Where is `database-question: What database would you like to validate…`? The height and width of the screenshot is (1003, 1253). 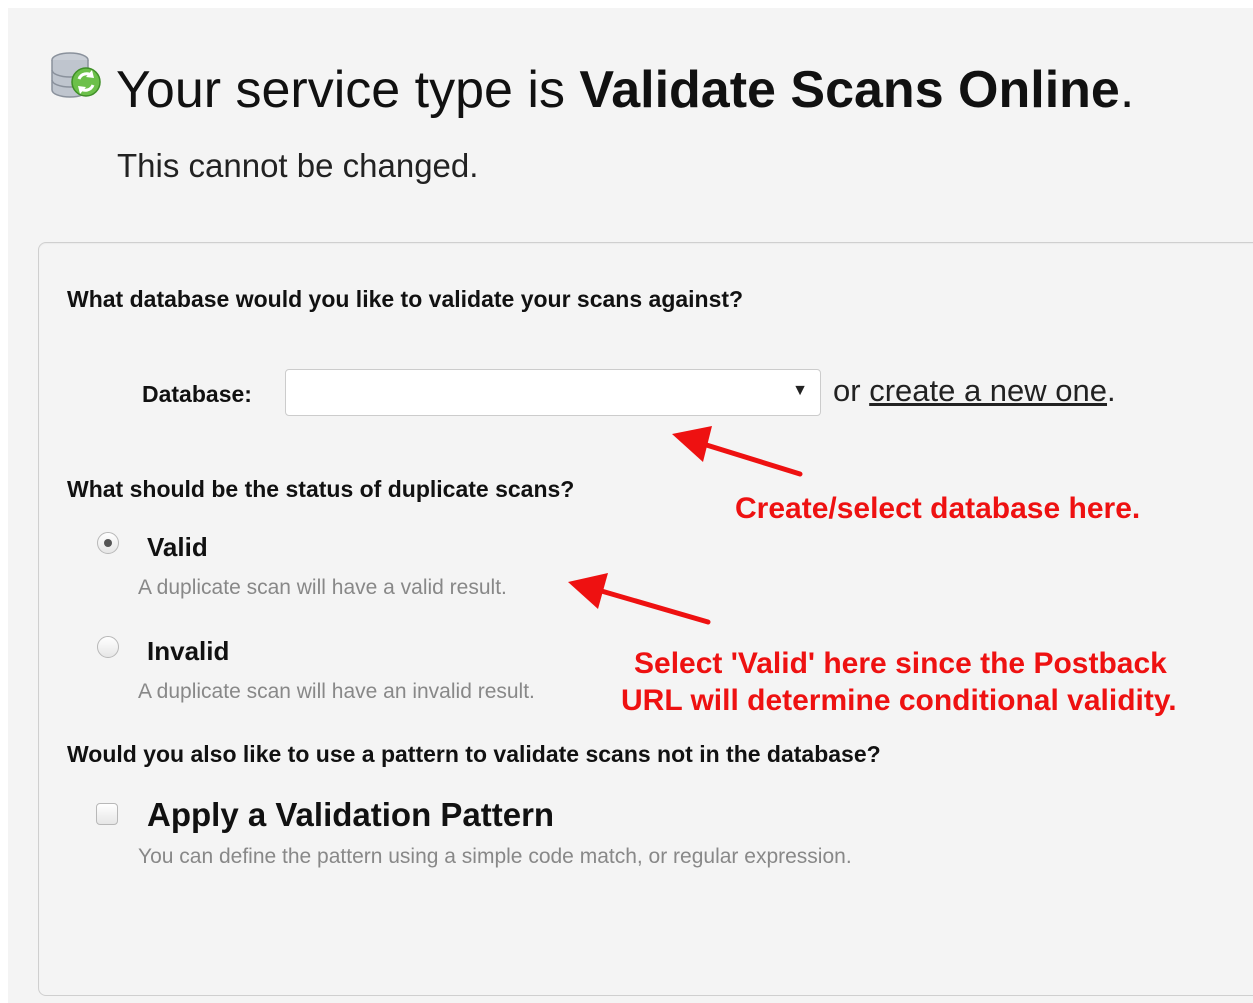 database-question: What database would you like to validate… is located at coordinates (405, 299).